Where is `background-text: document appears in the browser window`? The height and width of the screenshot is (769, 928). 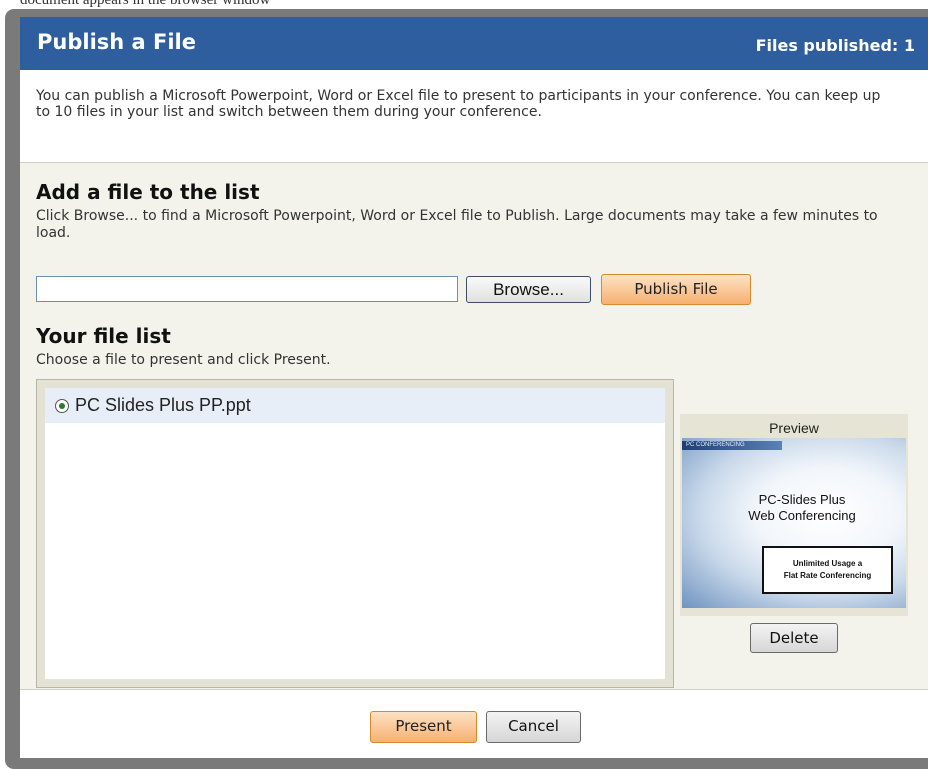 background-text: document appears in the browser window is located at coordinates (145, 4).